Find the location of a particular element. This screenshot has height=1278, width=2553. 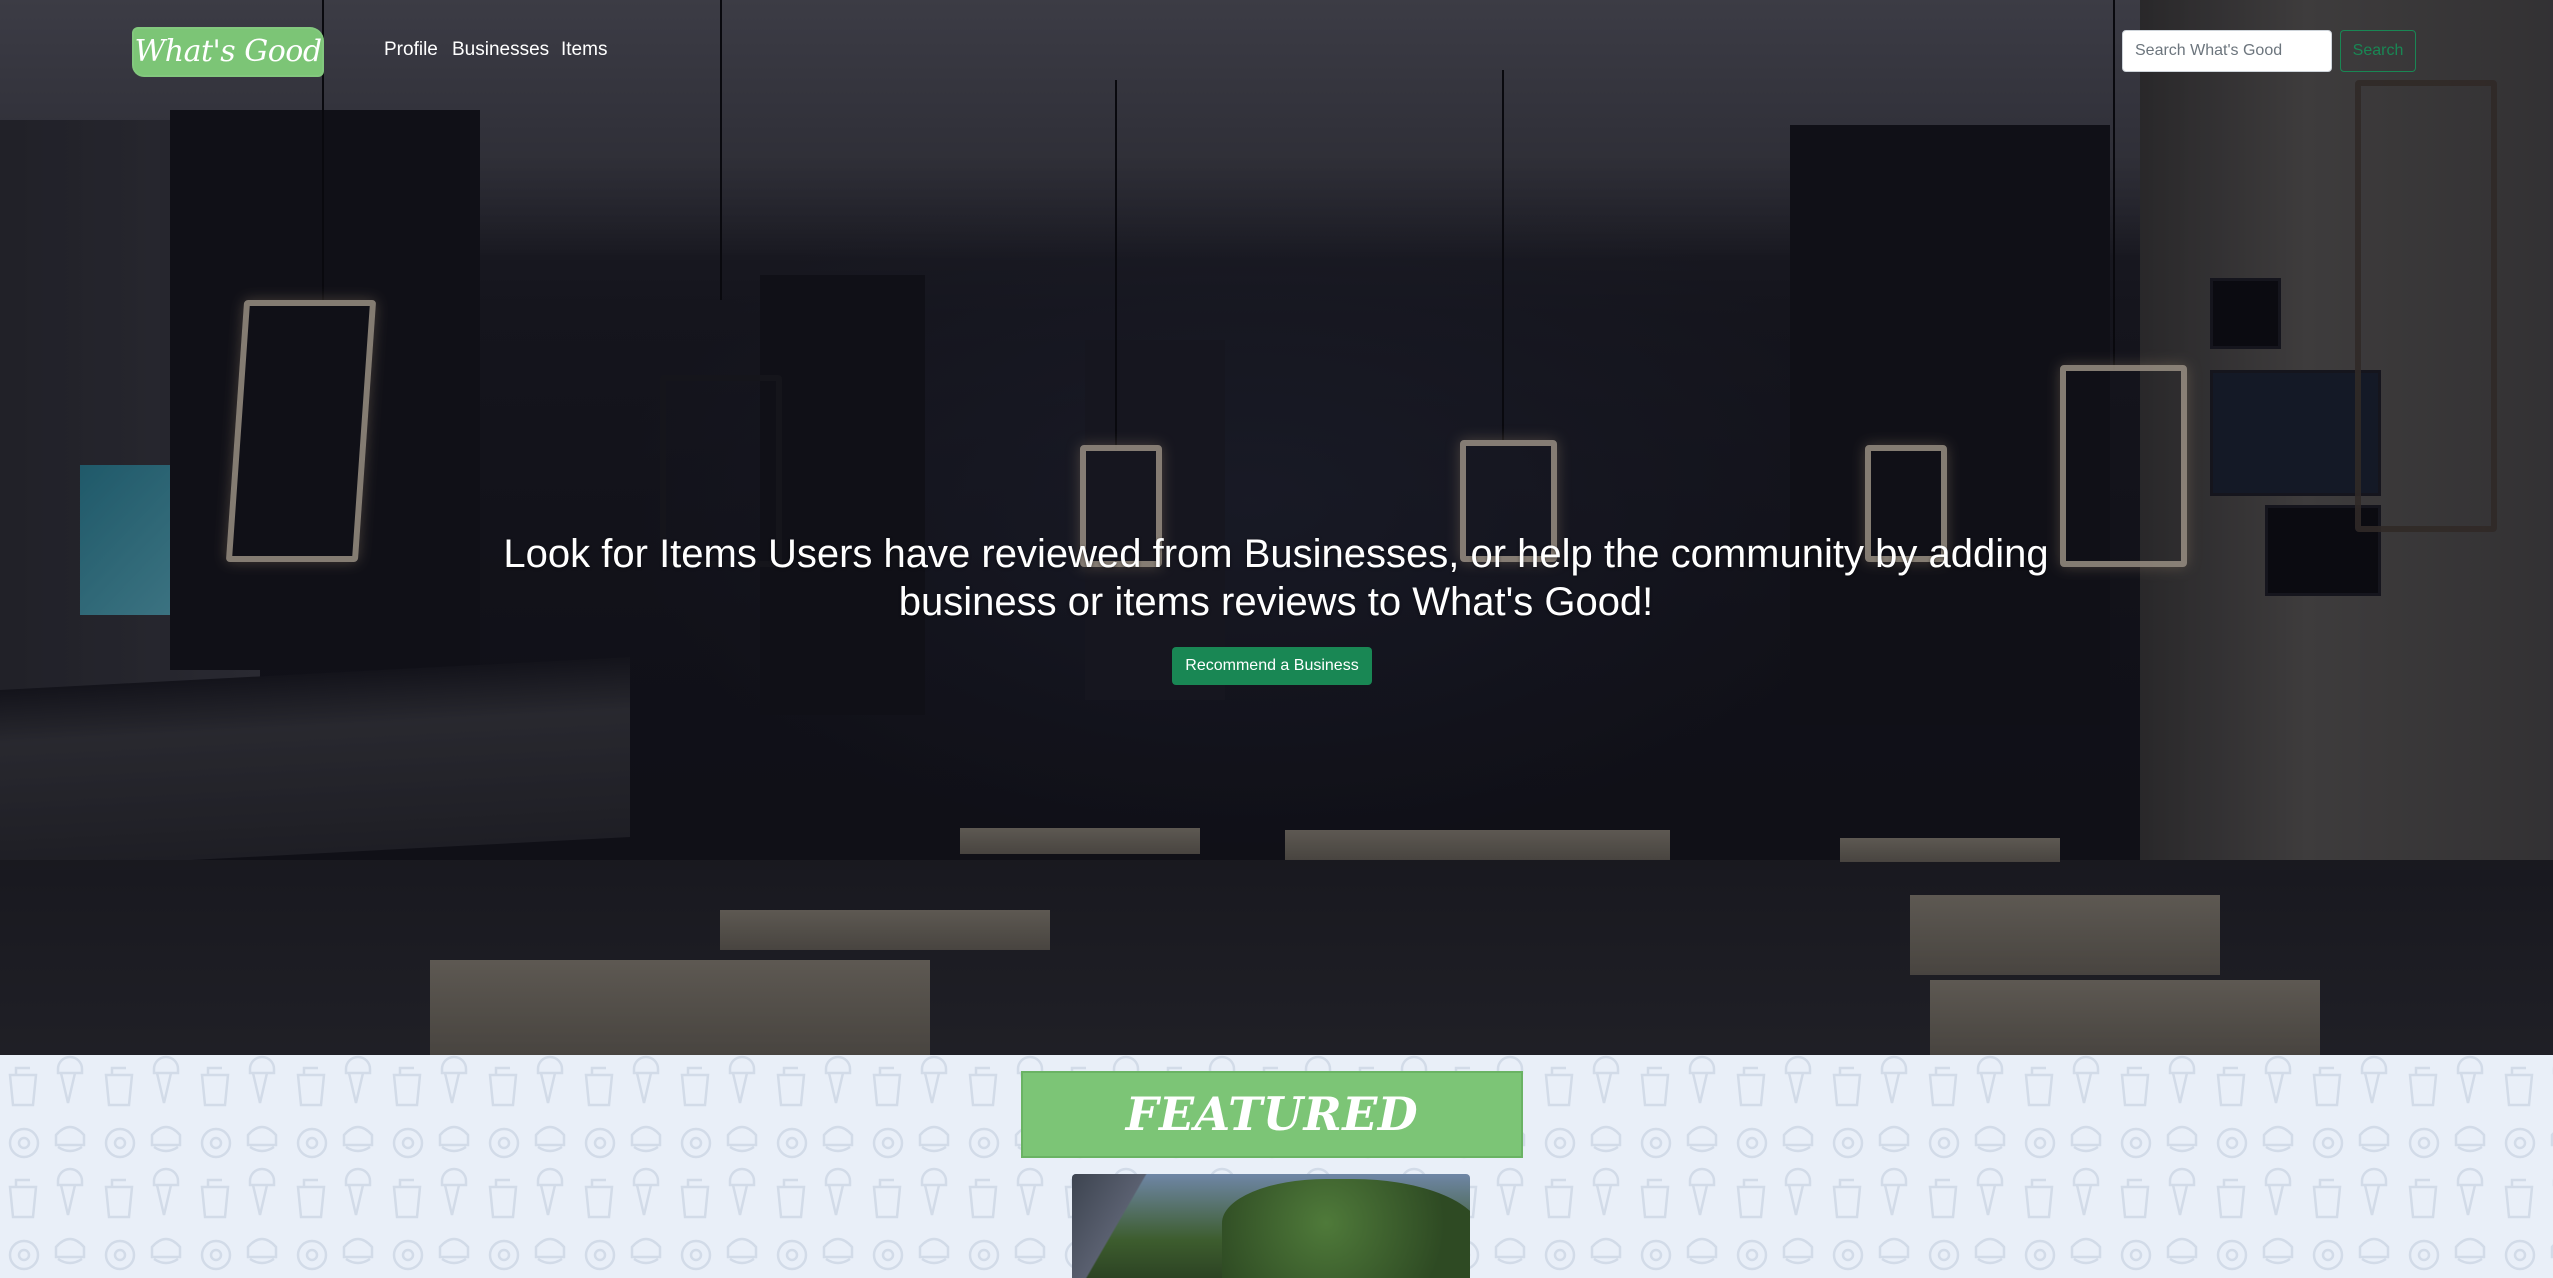

search-input is located at coordinates (2227, 51).